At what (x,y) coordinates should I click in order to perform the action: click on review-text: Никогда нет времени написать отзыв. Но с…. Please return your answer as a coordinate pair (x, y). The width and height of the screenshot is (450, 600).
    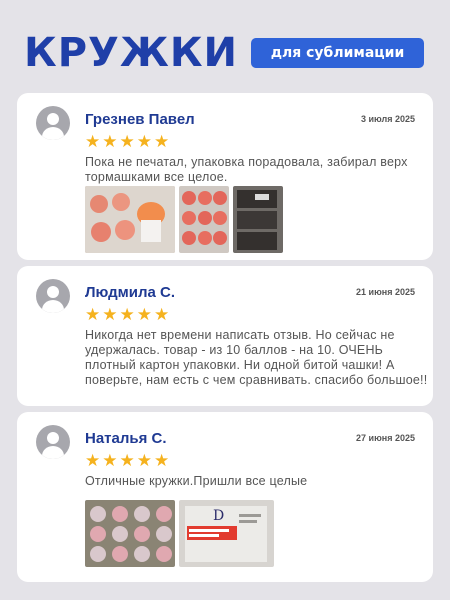
    Looking at the image, I should click on (256, 357).